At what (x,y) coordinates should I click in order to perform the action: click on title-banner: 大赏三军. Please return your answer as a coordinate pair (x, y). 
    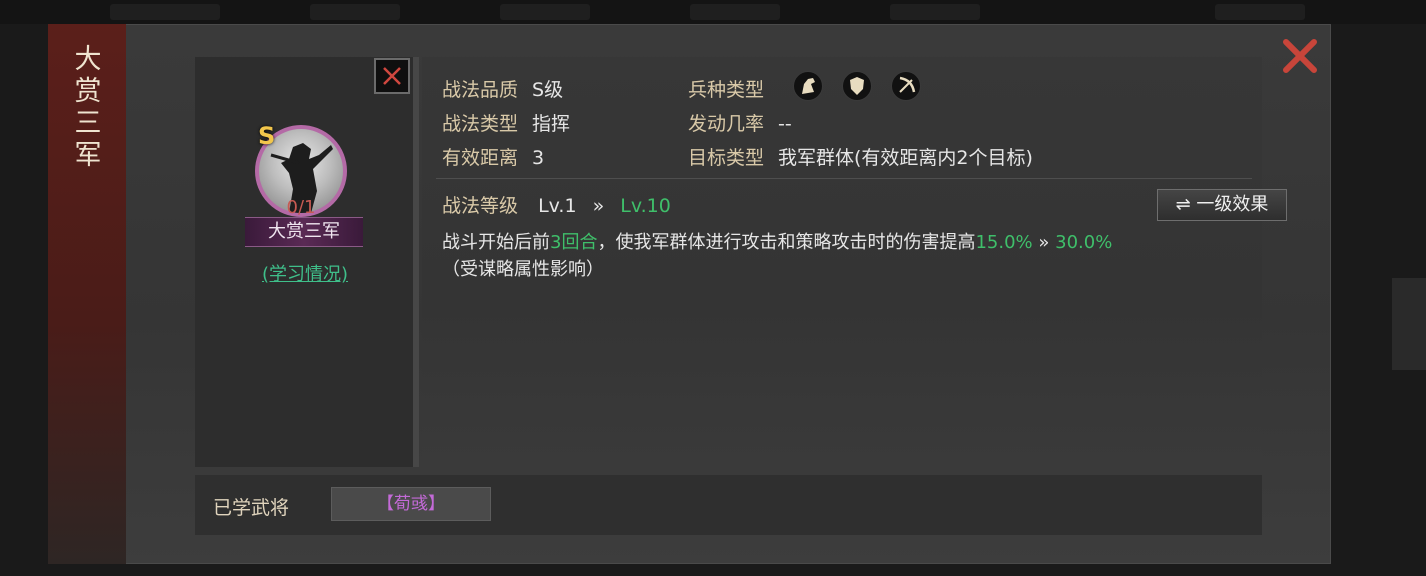
    Looking at the image, I should click on (87, 294).